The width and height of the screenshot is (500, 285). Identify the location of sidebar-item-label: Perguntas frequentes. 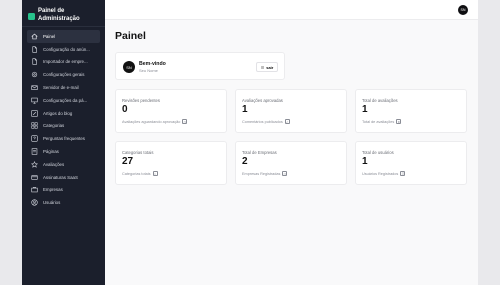
(64, 139).